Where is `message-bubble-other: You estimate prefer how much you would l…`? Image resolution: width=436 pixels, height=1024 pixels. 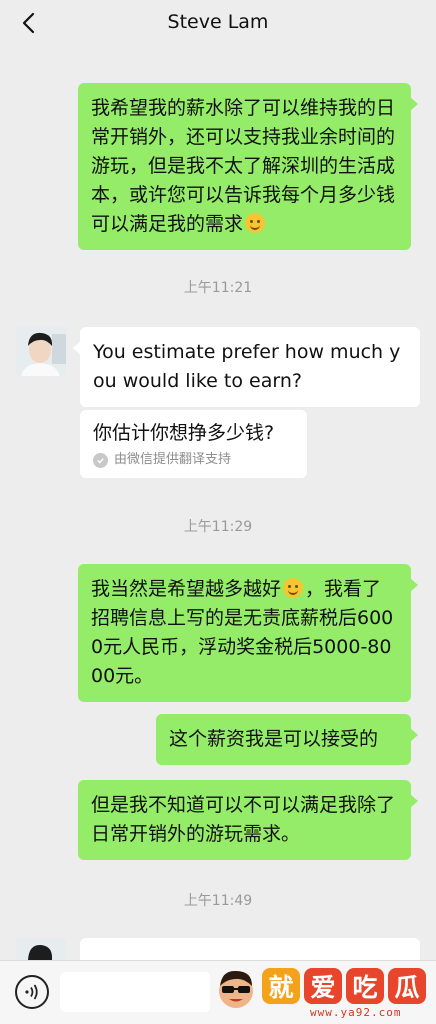 message-bubble-other: You estimate prefer how much you would l… is located at coordinates (246, 367).